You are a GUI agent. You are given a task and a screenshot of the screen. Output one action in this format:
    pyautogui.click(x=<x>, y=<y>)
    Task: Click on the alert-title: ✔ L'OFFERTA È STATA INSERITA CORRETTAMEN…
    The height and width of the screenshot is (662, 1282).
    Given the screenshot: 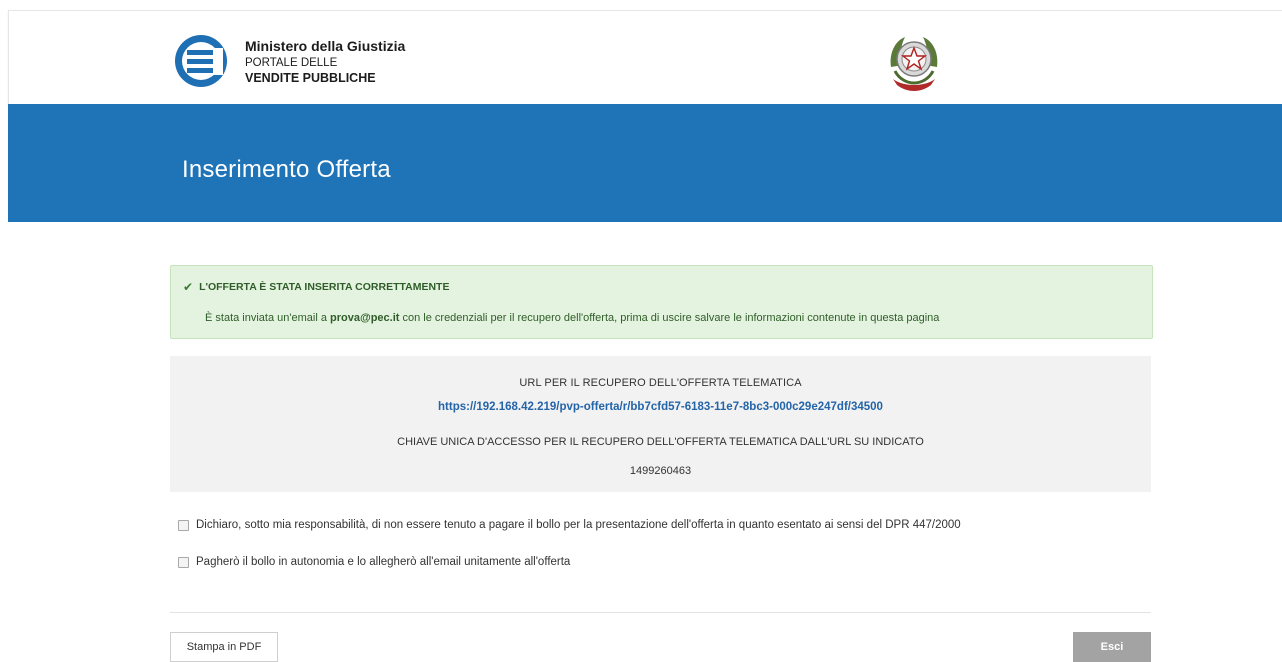 What is the action you would take?
    pyautogui.click(x=316, y=287)
    